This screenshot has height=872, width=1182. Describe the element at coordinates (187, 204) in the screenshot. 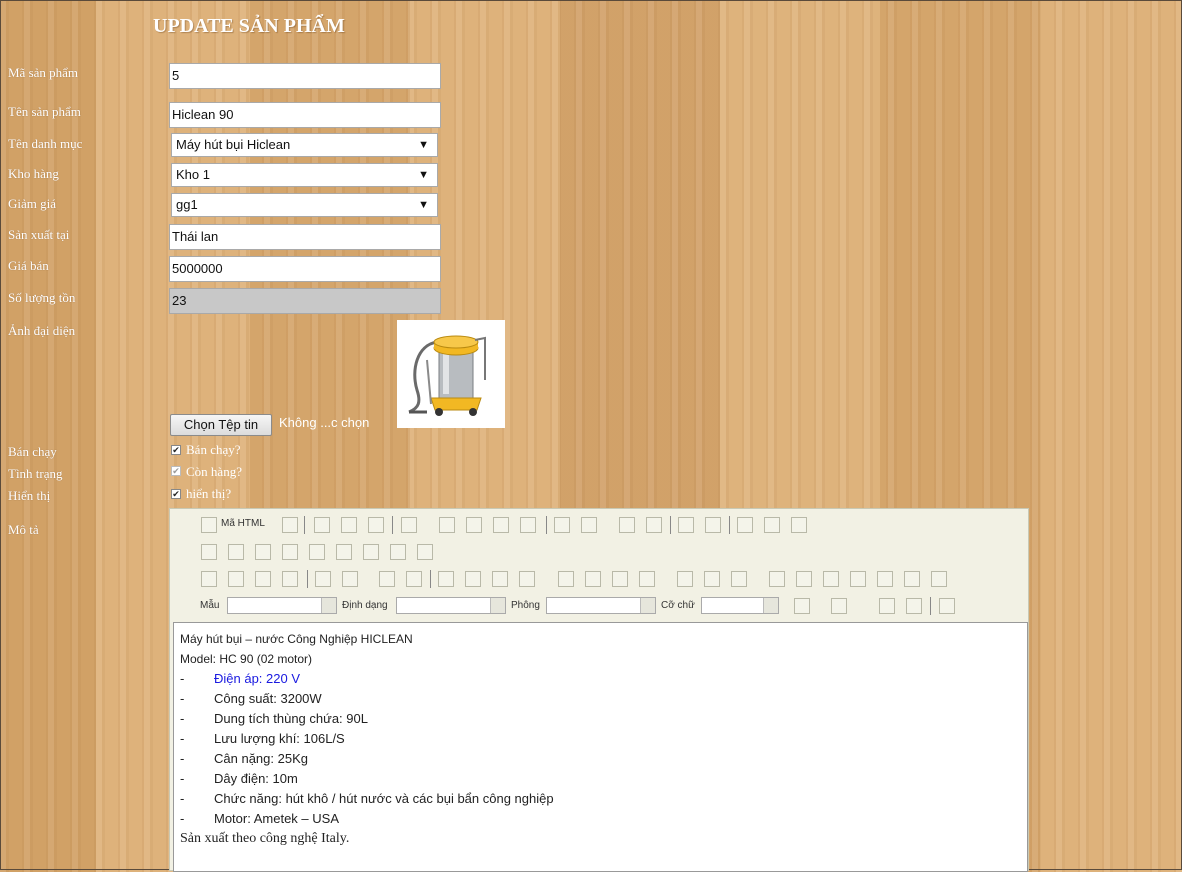

I see `discount-select-value: gg1` at that location.